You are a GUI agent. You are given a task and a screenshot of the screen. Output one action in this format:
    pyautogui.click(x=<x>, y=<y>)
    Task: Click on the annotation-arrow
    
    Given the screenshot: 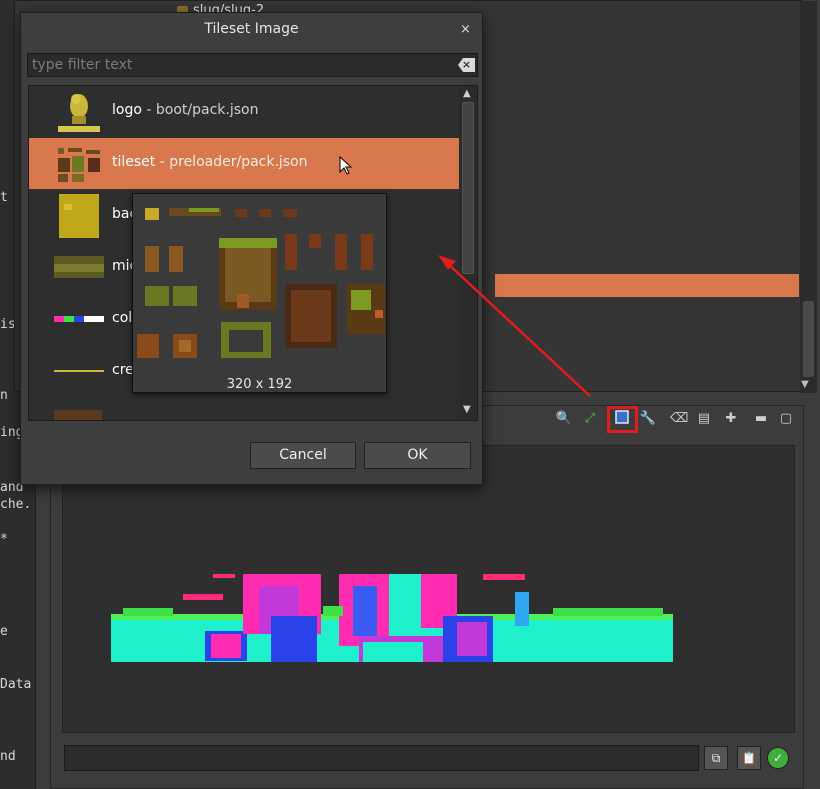 What is the action you would take?
    pyautogui.click(x=514, y=326)
    